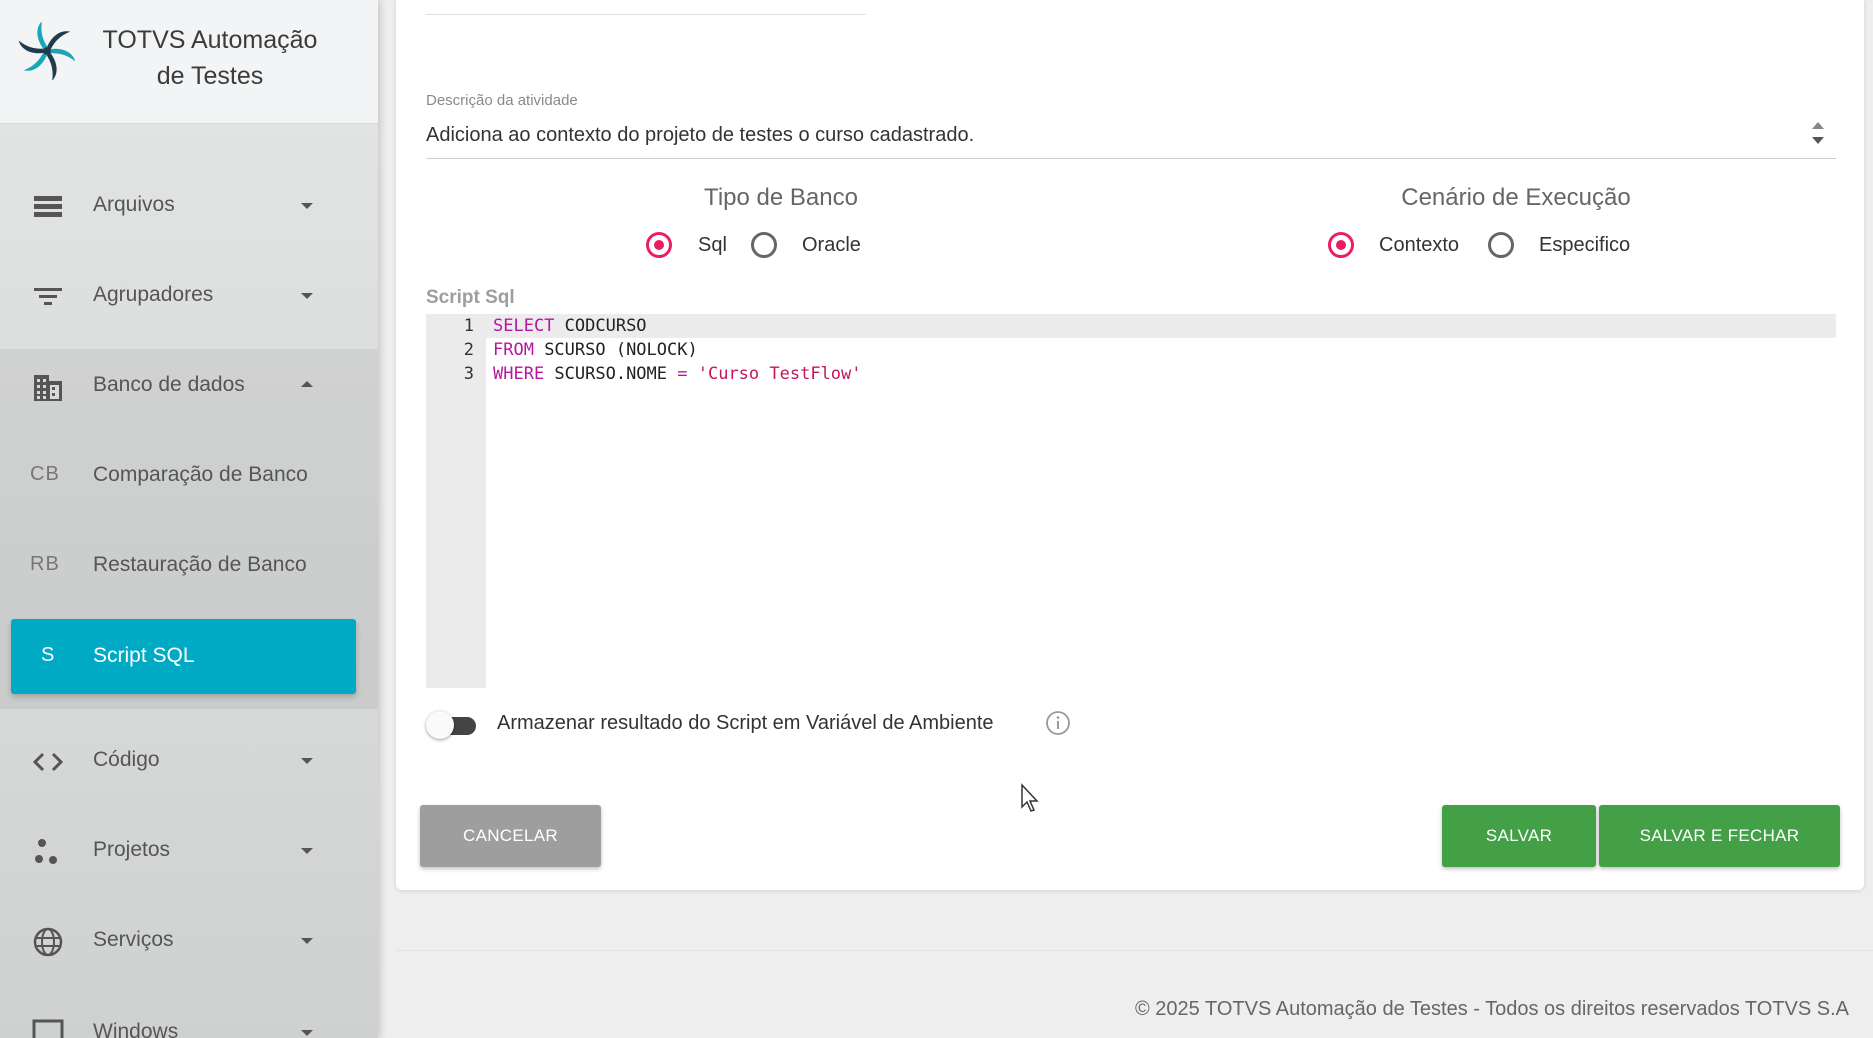 The height and width of the screenshot is (1038, 1873). What do you see at coordinates (781, 197) in the screenshot?
I see `db-type-title: Tipo de Banco` at bounding box center [781, 197].